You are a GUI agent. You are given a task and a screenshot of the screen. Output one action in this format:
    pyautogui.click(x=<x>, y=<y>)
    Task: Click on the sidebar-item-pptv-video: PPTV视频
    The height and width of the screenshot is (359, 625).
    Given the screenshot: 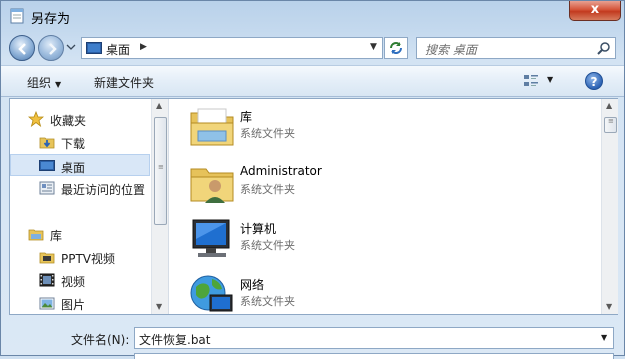 What is the action you would take?
    pyautogui.click(x=80, y=257)
    